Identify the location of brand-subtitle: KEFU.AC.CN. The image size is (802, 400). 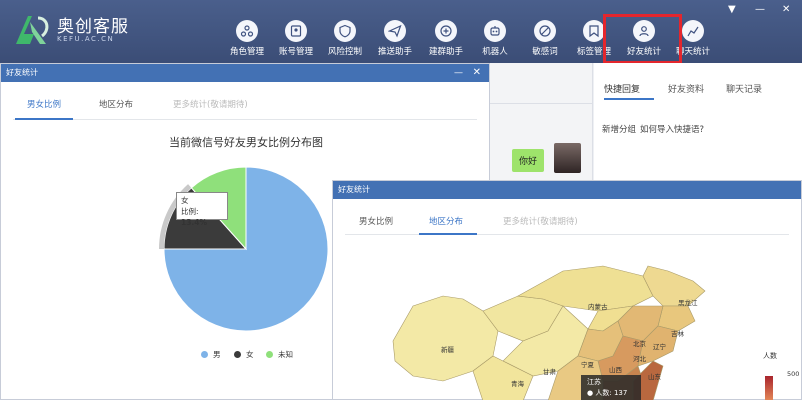
(86, 39).